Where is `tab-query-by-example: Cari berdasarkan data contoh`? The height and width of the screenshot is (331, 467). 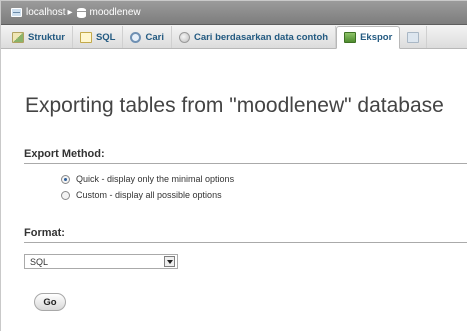 tab-query-by-example: Cari berdasarkan data contoh is located at coordinates (254, 37).